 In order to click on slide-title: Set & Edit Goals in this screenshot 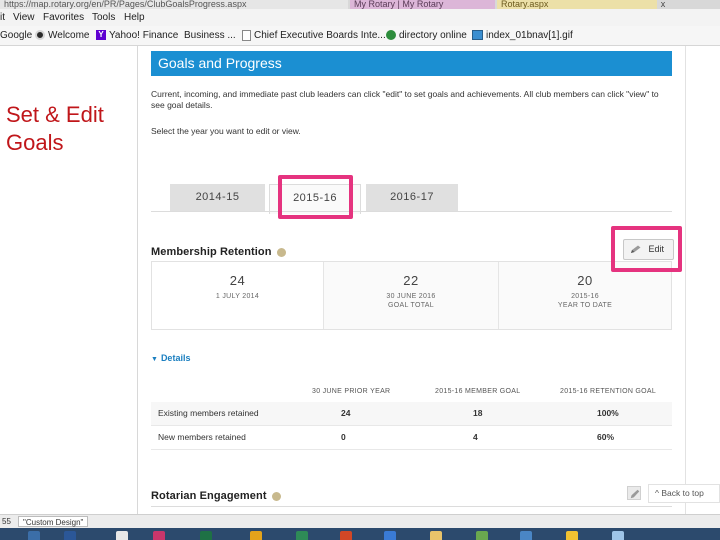, I will do `click(55, 129)`.